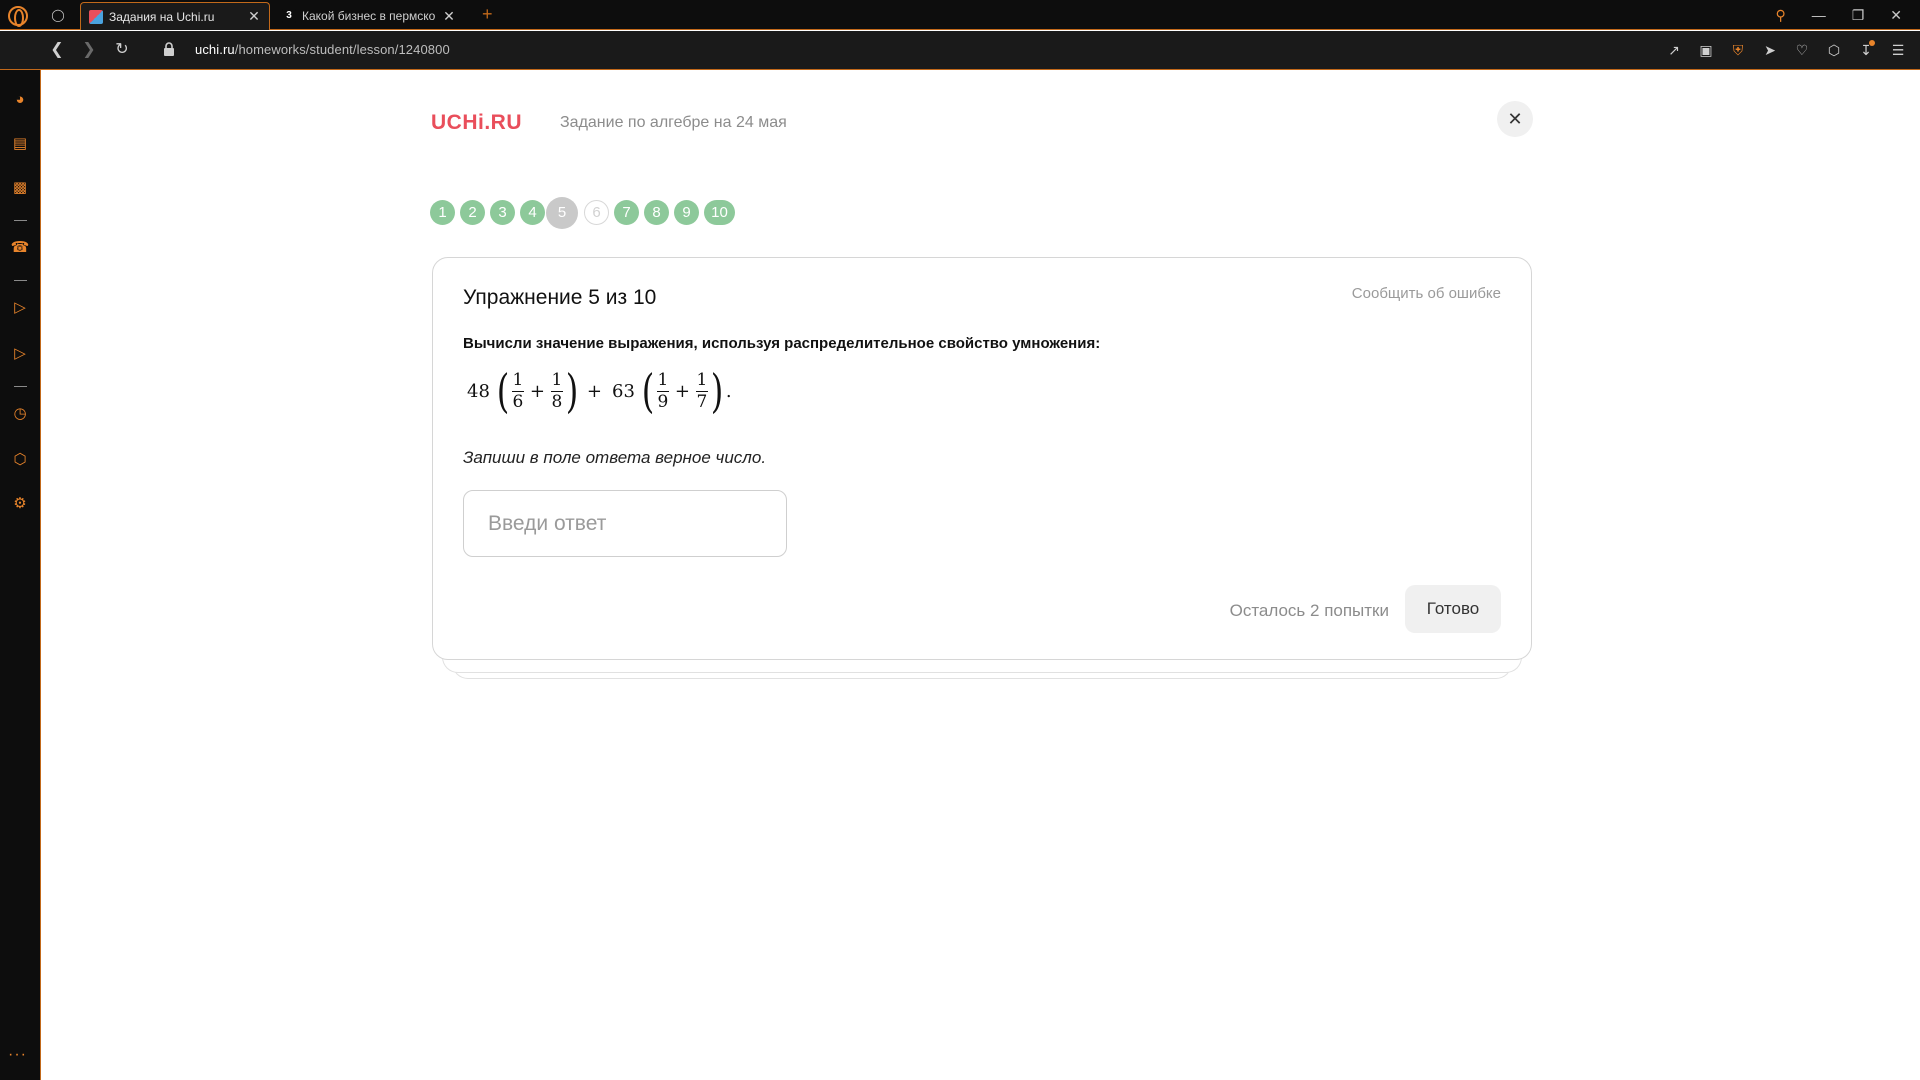  Describe the element at coordinates (686, 212) in the screenshot. I see `step-9: 9` at that location.